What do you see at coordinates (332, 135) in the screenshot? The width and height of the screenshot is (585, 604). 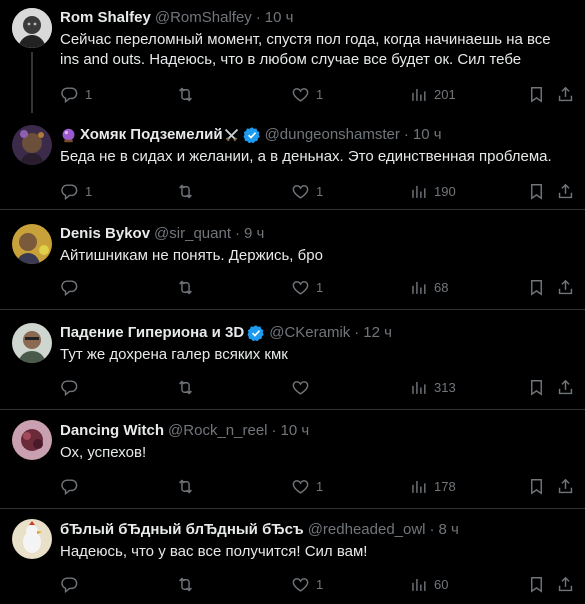 I see `author-handle: @dungeonshamster` at bounding box center [332, 135].